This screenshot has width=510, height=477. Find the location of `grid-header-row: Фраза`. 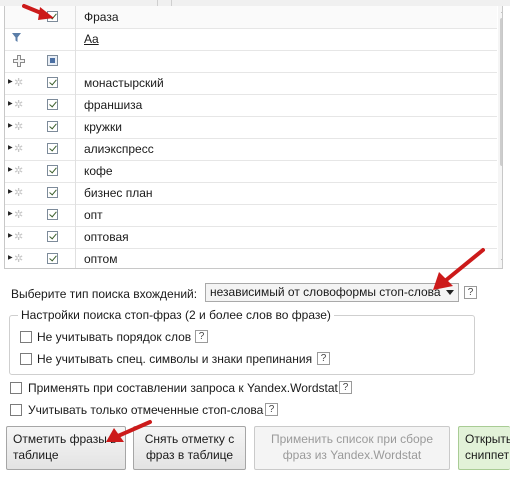

grid-header-row: Фраза is located at coordinates (251, 17).